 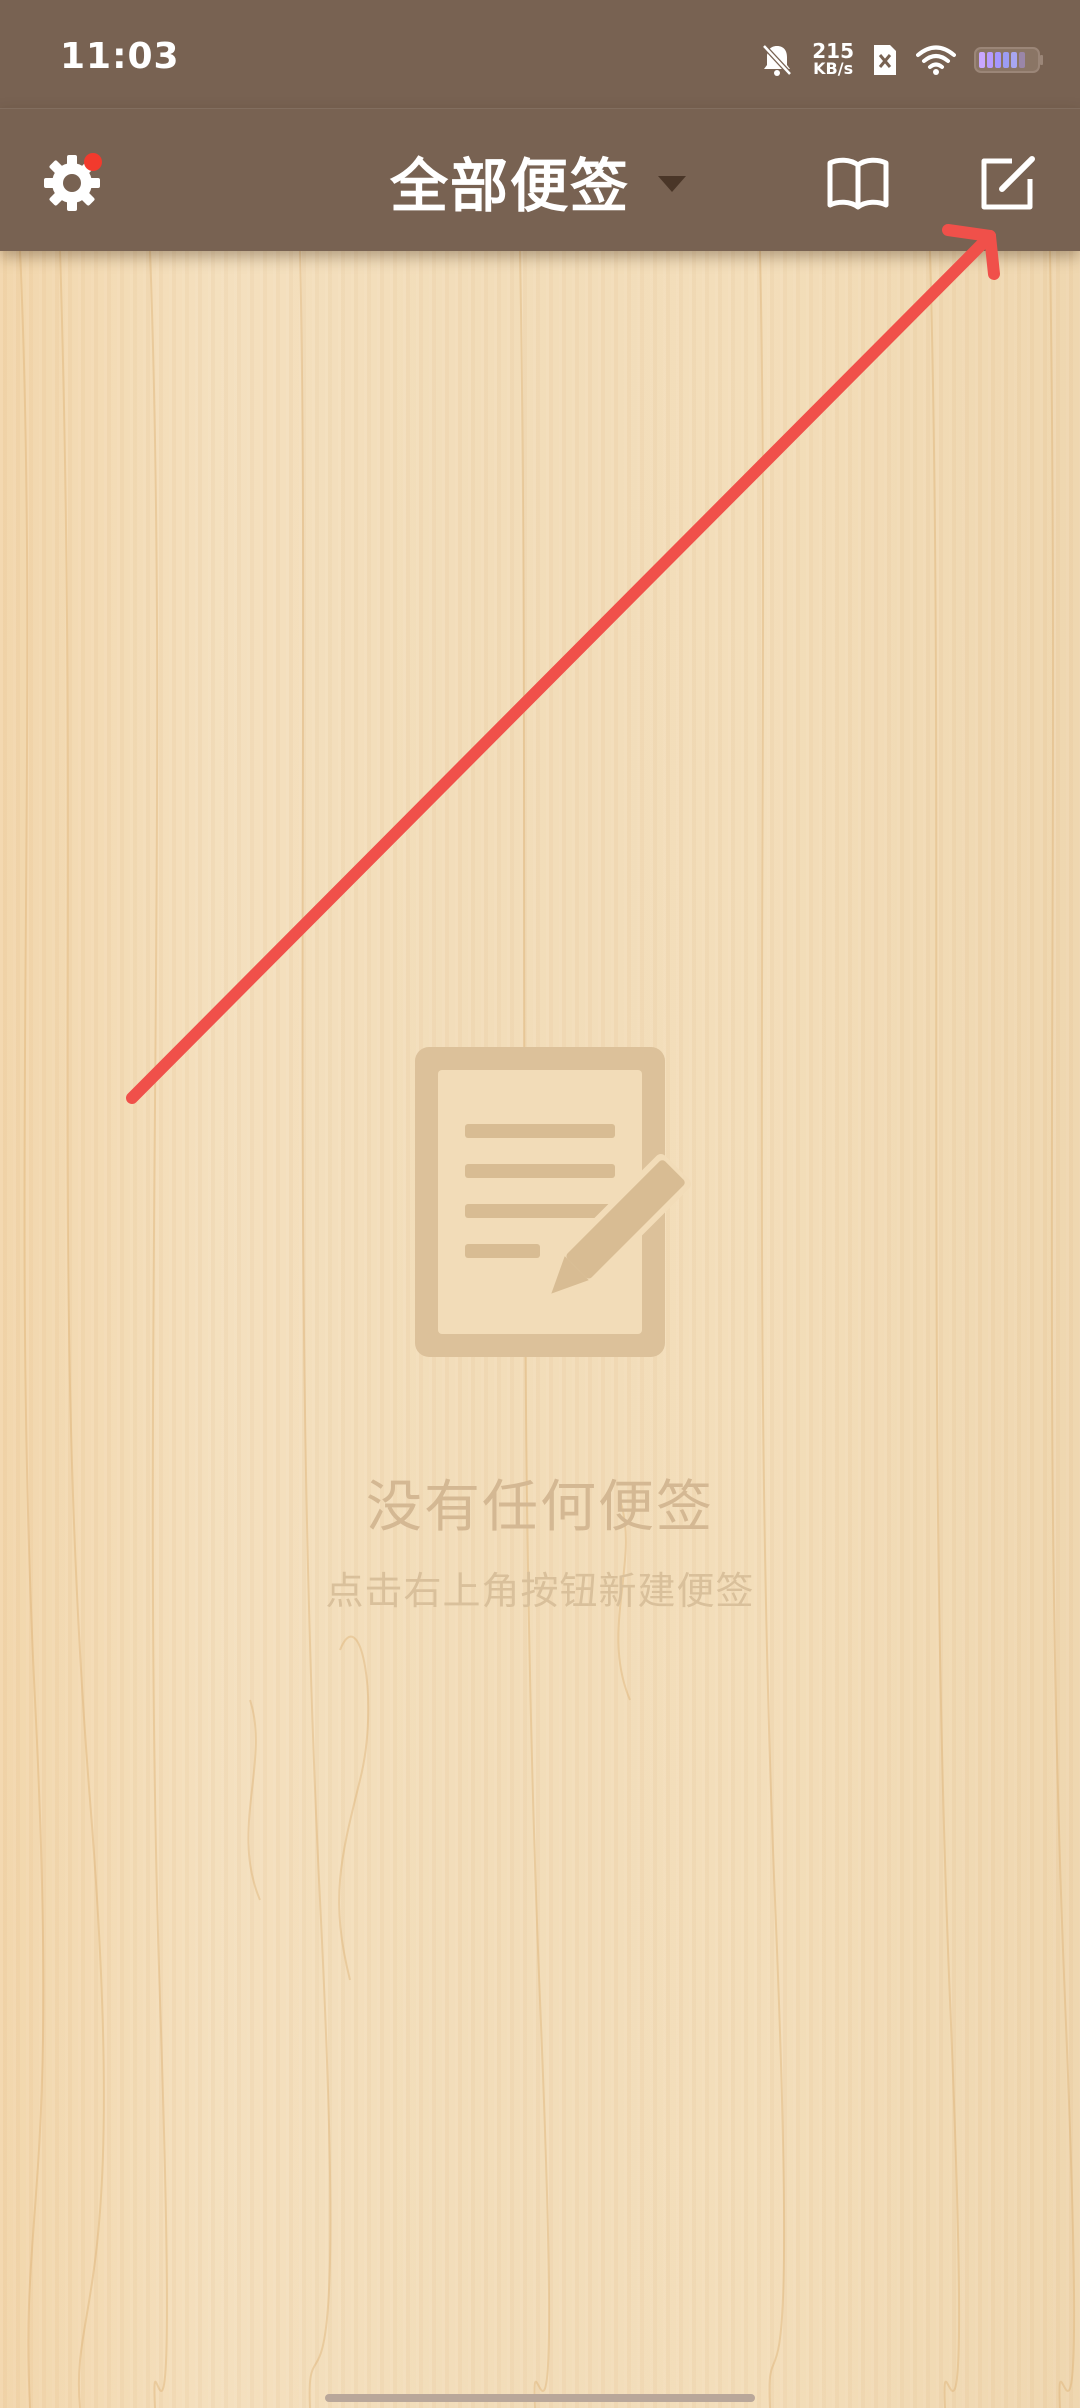 I want to click on home-indicator, so click(x=540, y=2398).